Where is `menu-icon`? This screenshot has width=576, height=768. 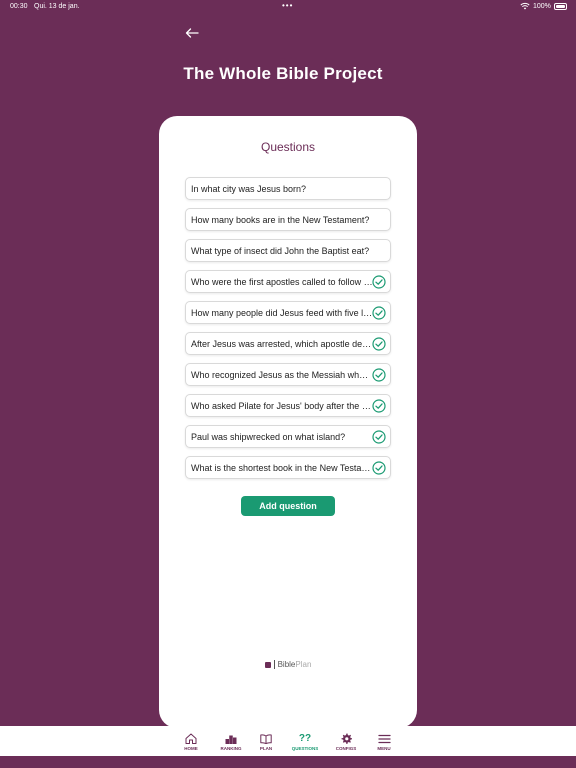 menu-icon is located at coordinates (384, 739).